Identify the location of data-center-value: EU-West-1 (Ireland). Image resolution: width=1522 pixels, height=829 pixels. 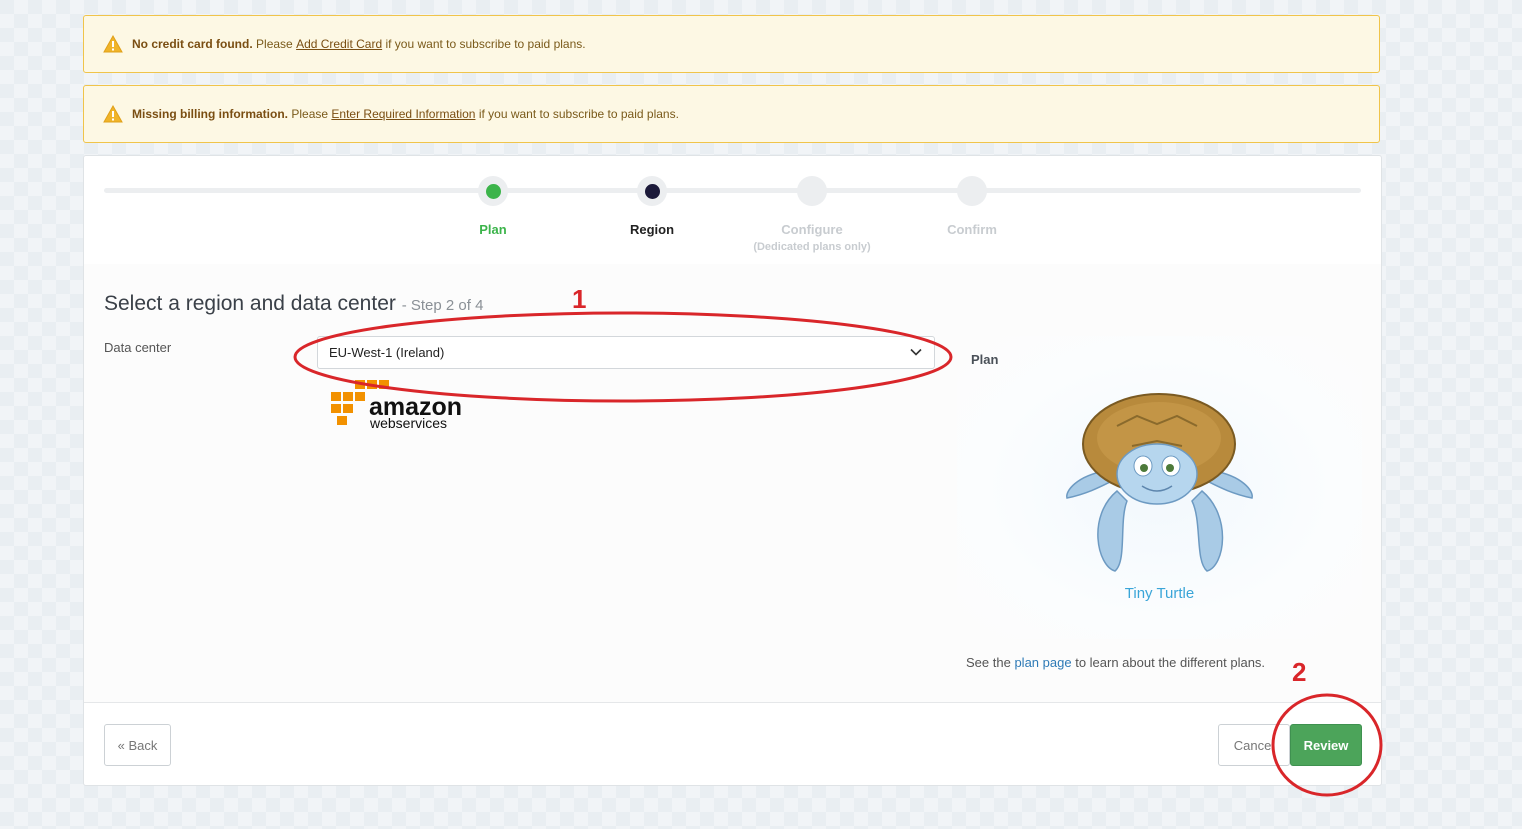
(387, 352).